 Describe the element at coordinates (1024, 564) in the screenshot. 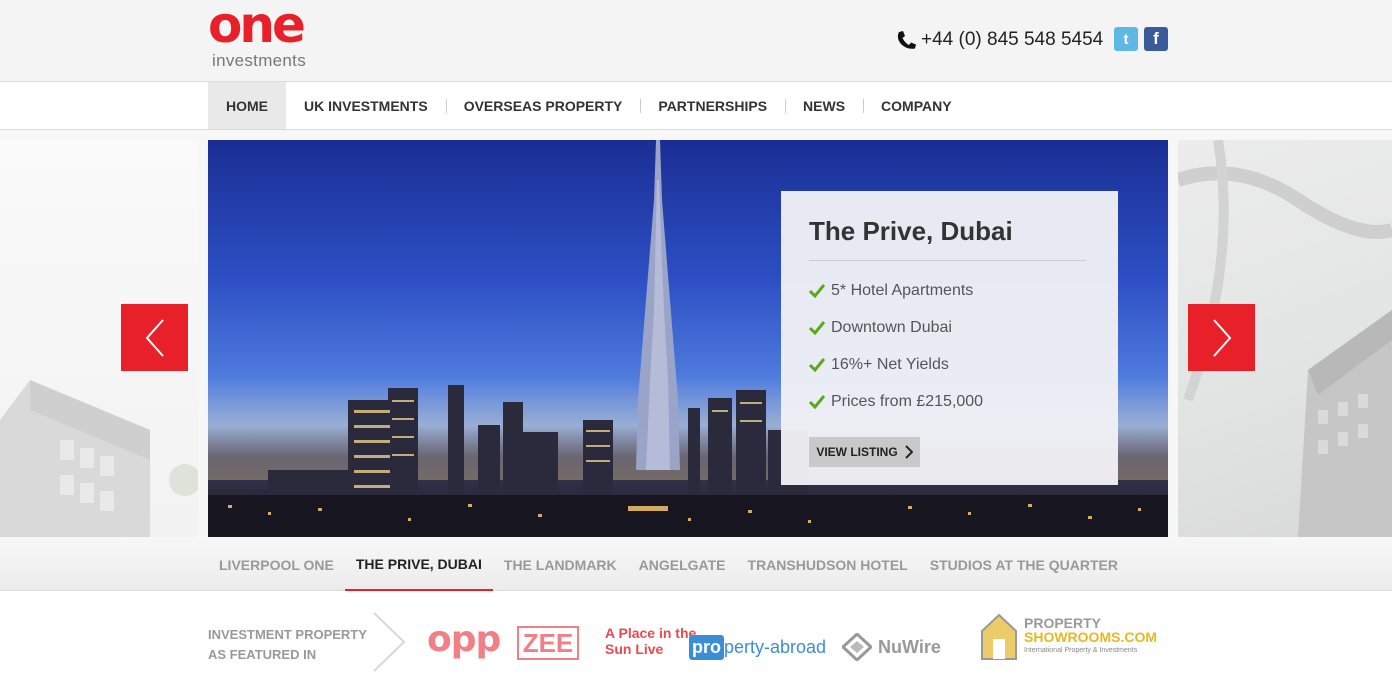

I see `tab-studios-at-the-quarter: STUDIOS AT THE QUARTER` at that location.